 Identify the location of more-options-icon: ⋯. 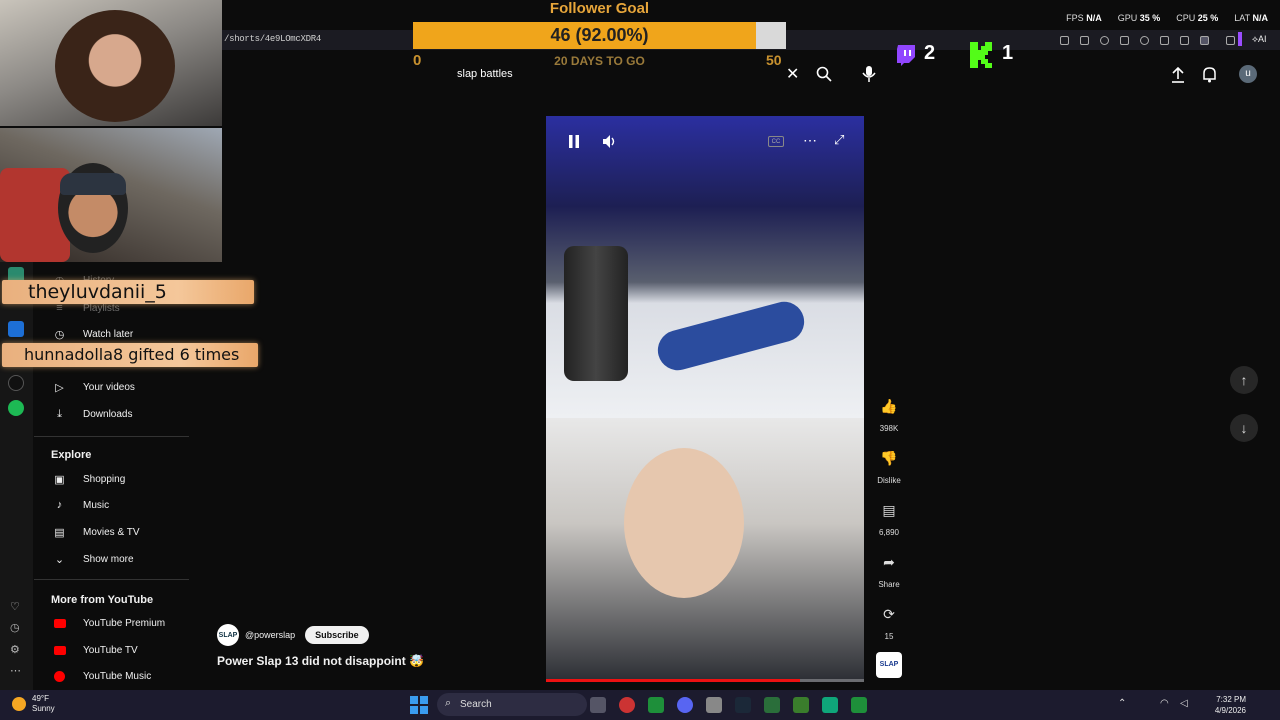
(810, 140).